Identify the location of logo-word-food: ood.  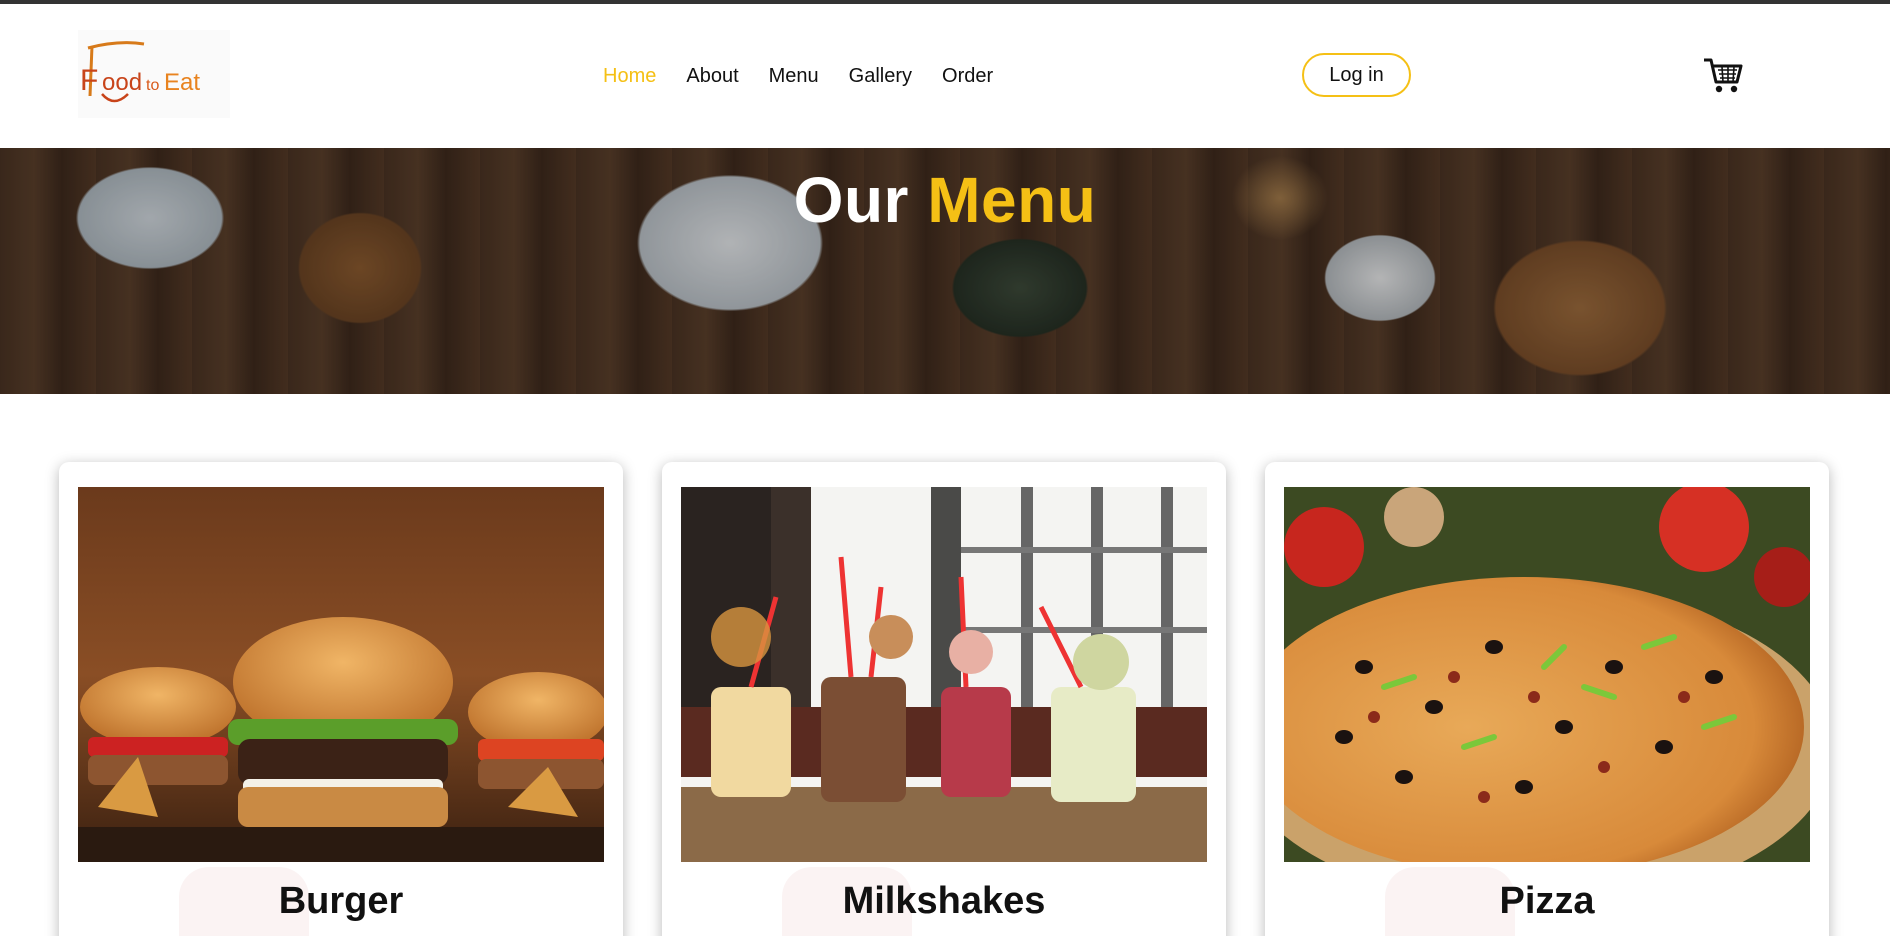
(122, 82).